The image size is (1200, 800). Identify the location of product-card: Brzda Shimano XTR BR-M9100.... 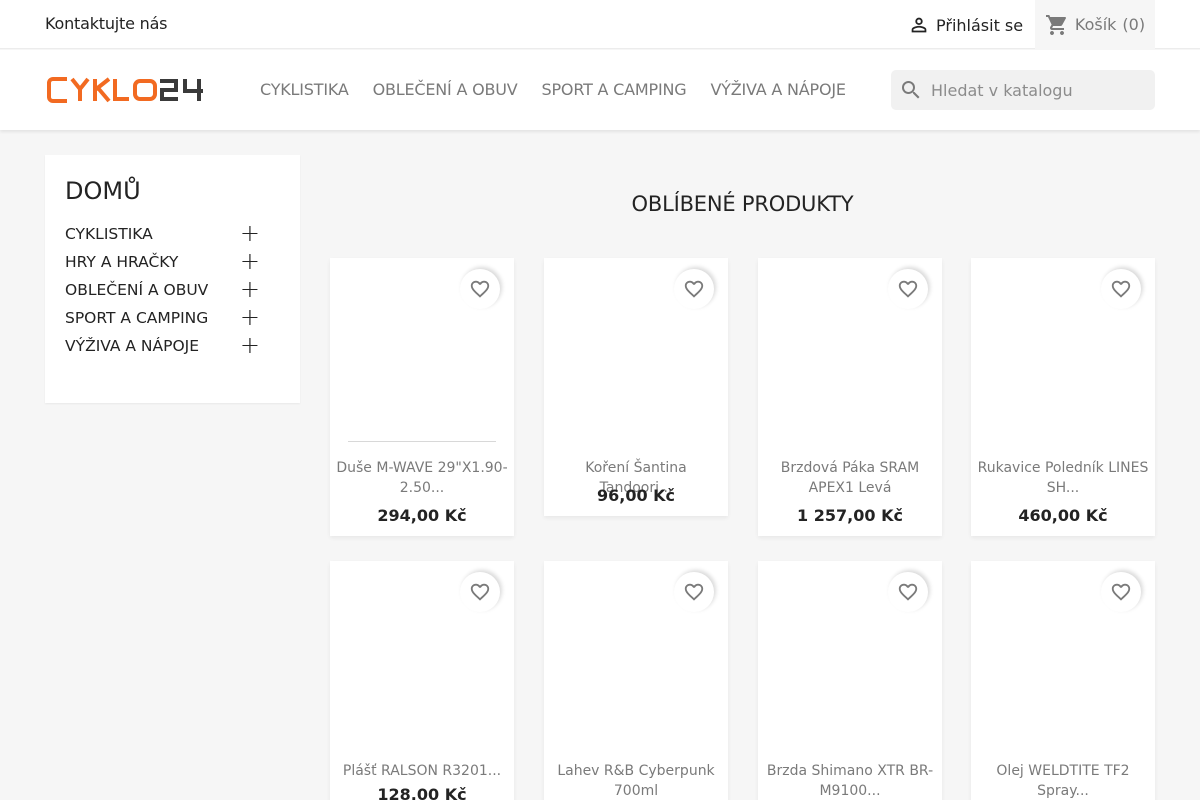
(850, 680).